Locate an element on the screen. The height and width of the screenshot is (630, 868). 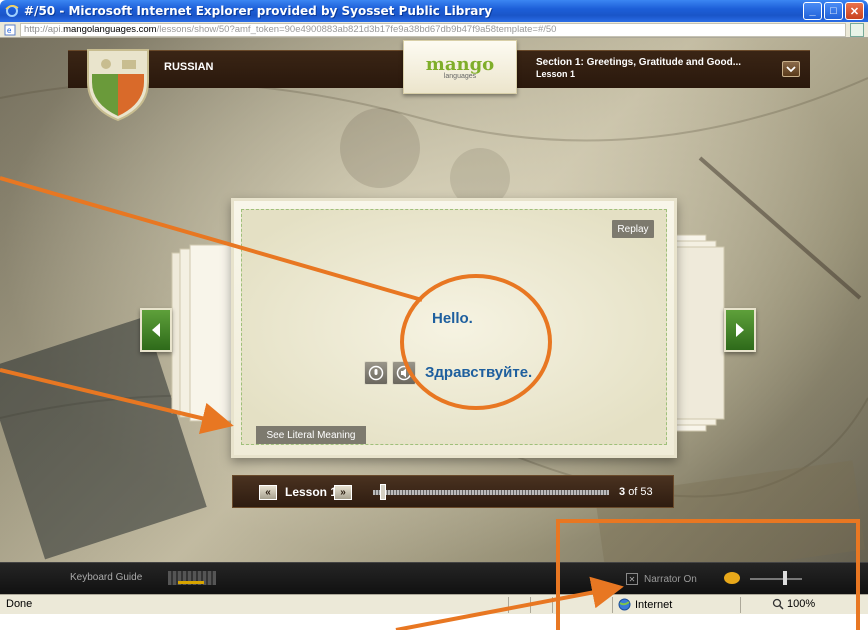
previous-pages-stack is located at coordinates (201, 333).